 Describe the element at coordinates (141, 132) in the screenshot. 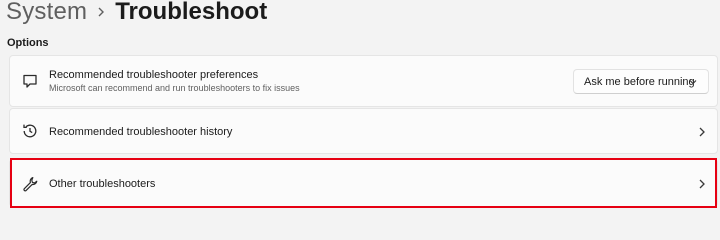

I see `row-title: Recommended troubleshooter history` at that location.